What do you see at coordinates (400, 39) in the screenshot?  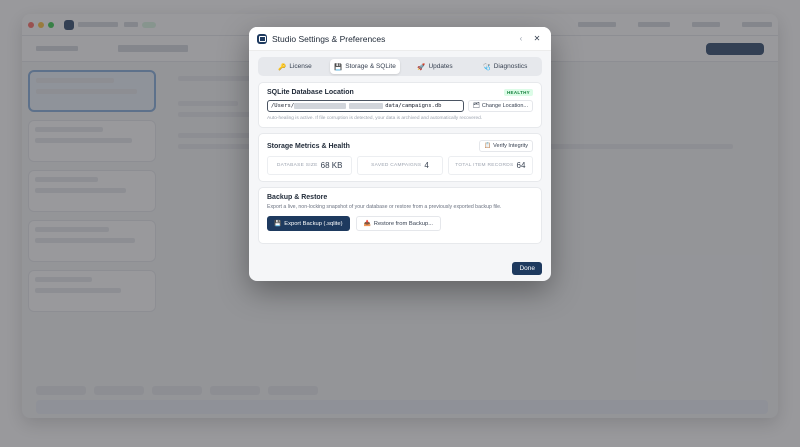 I see `modal-header: Studio Settings & Preferences ‹ ✕` at bounding box center [400, 39].